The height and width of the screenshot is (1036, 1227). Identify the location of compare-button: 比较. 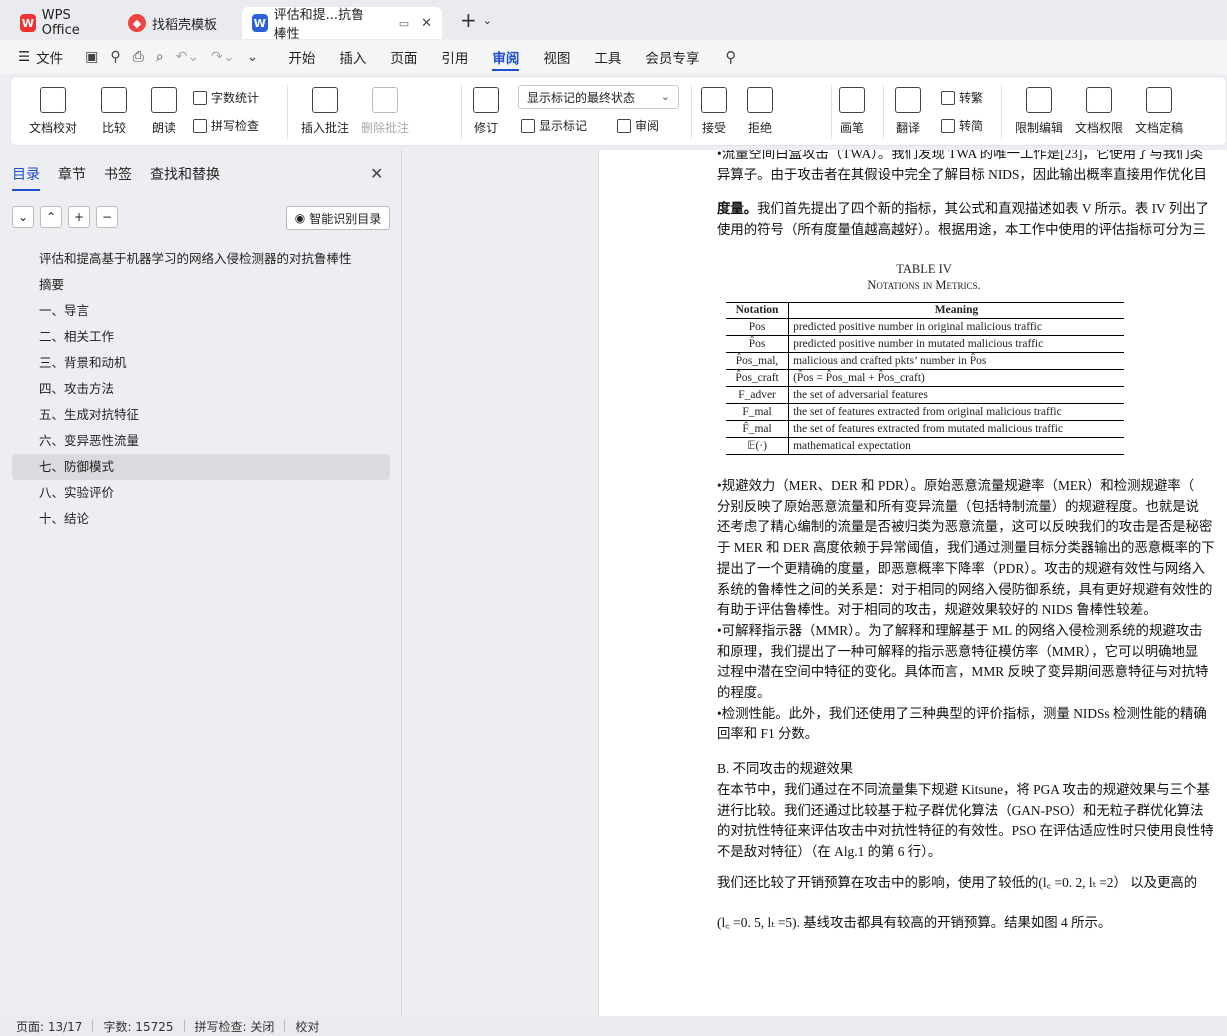
(114, 111).